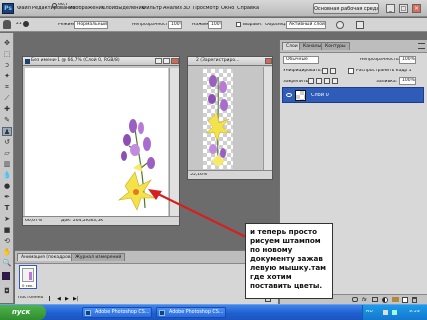  What do you see at coordinates (23, 312) in the screenshot?
I see `start-button: пуск` at bounding box center [23, 312].